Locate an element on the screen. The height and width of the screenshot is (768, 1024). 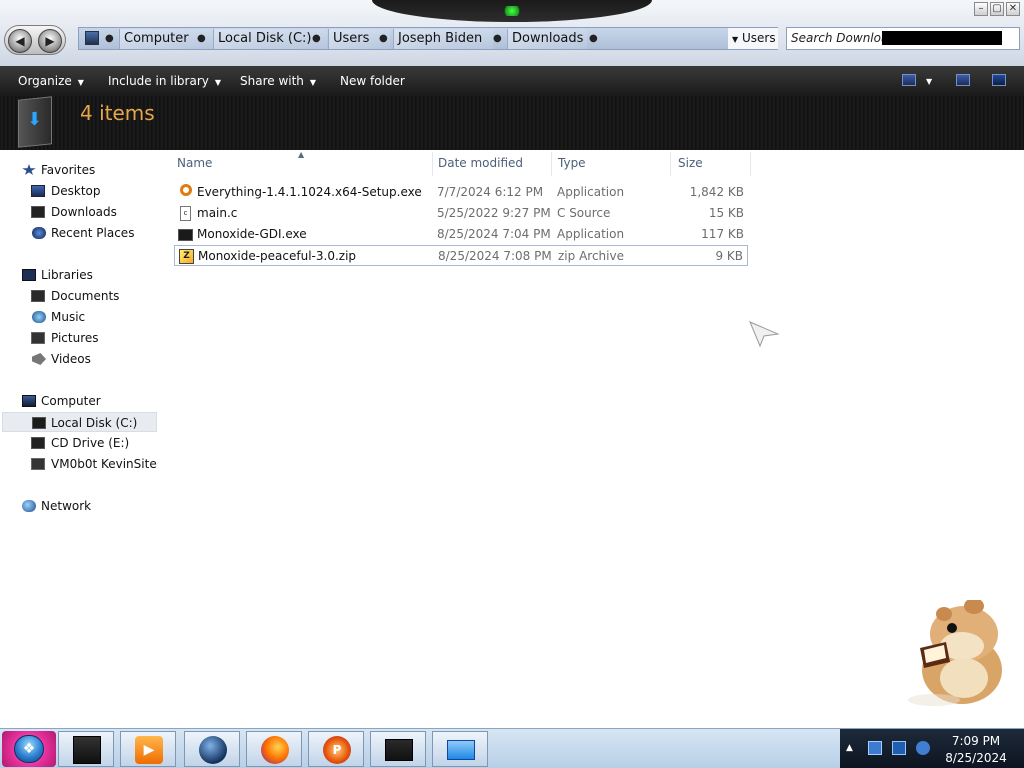
new-folder-button: New folder is located at coordinates (372, 81).